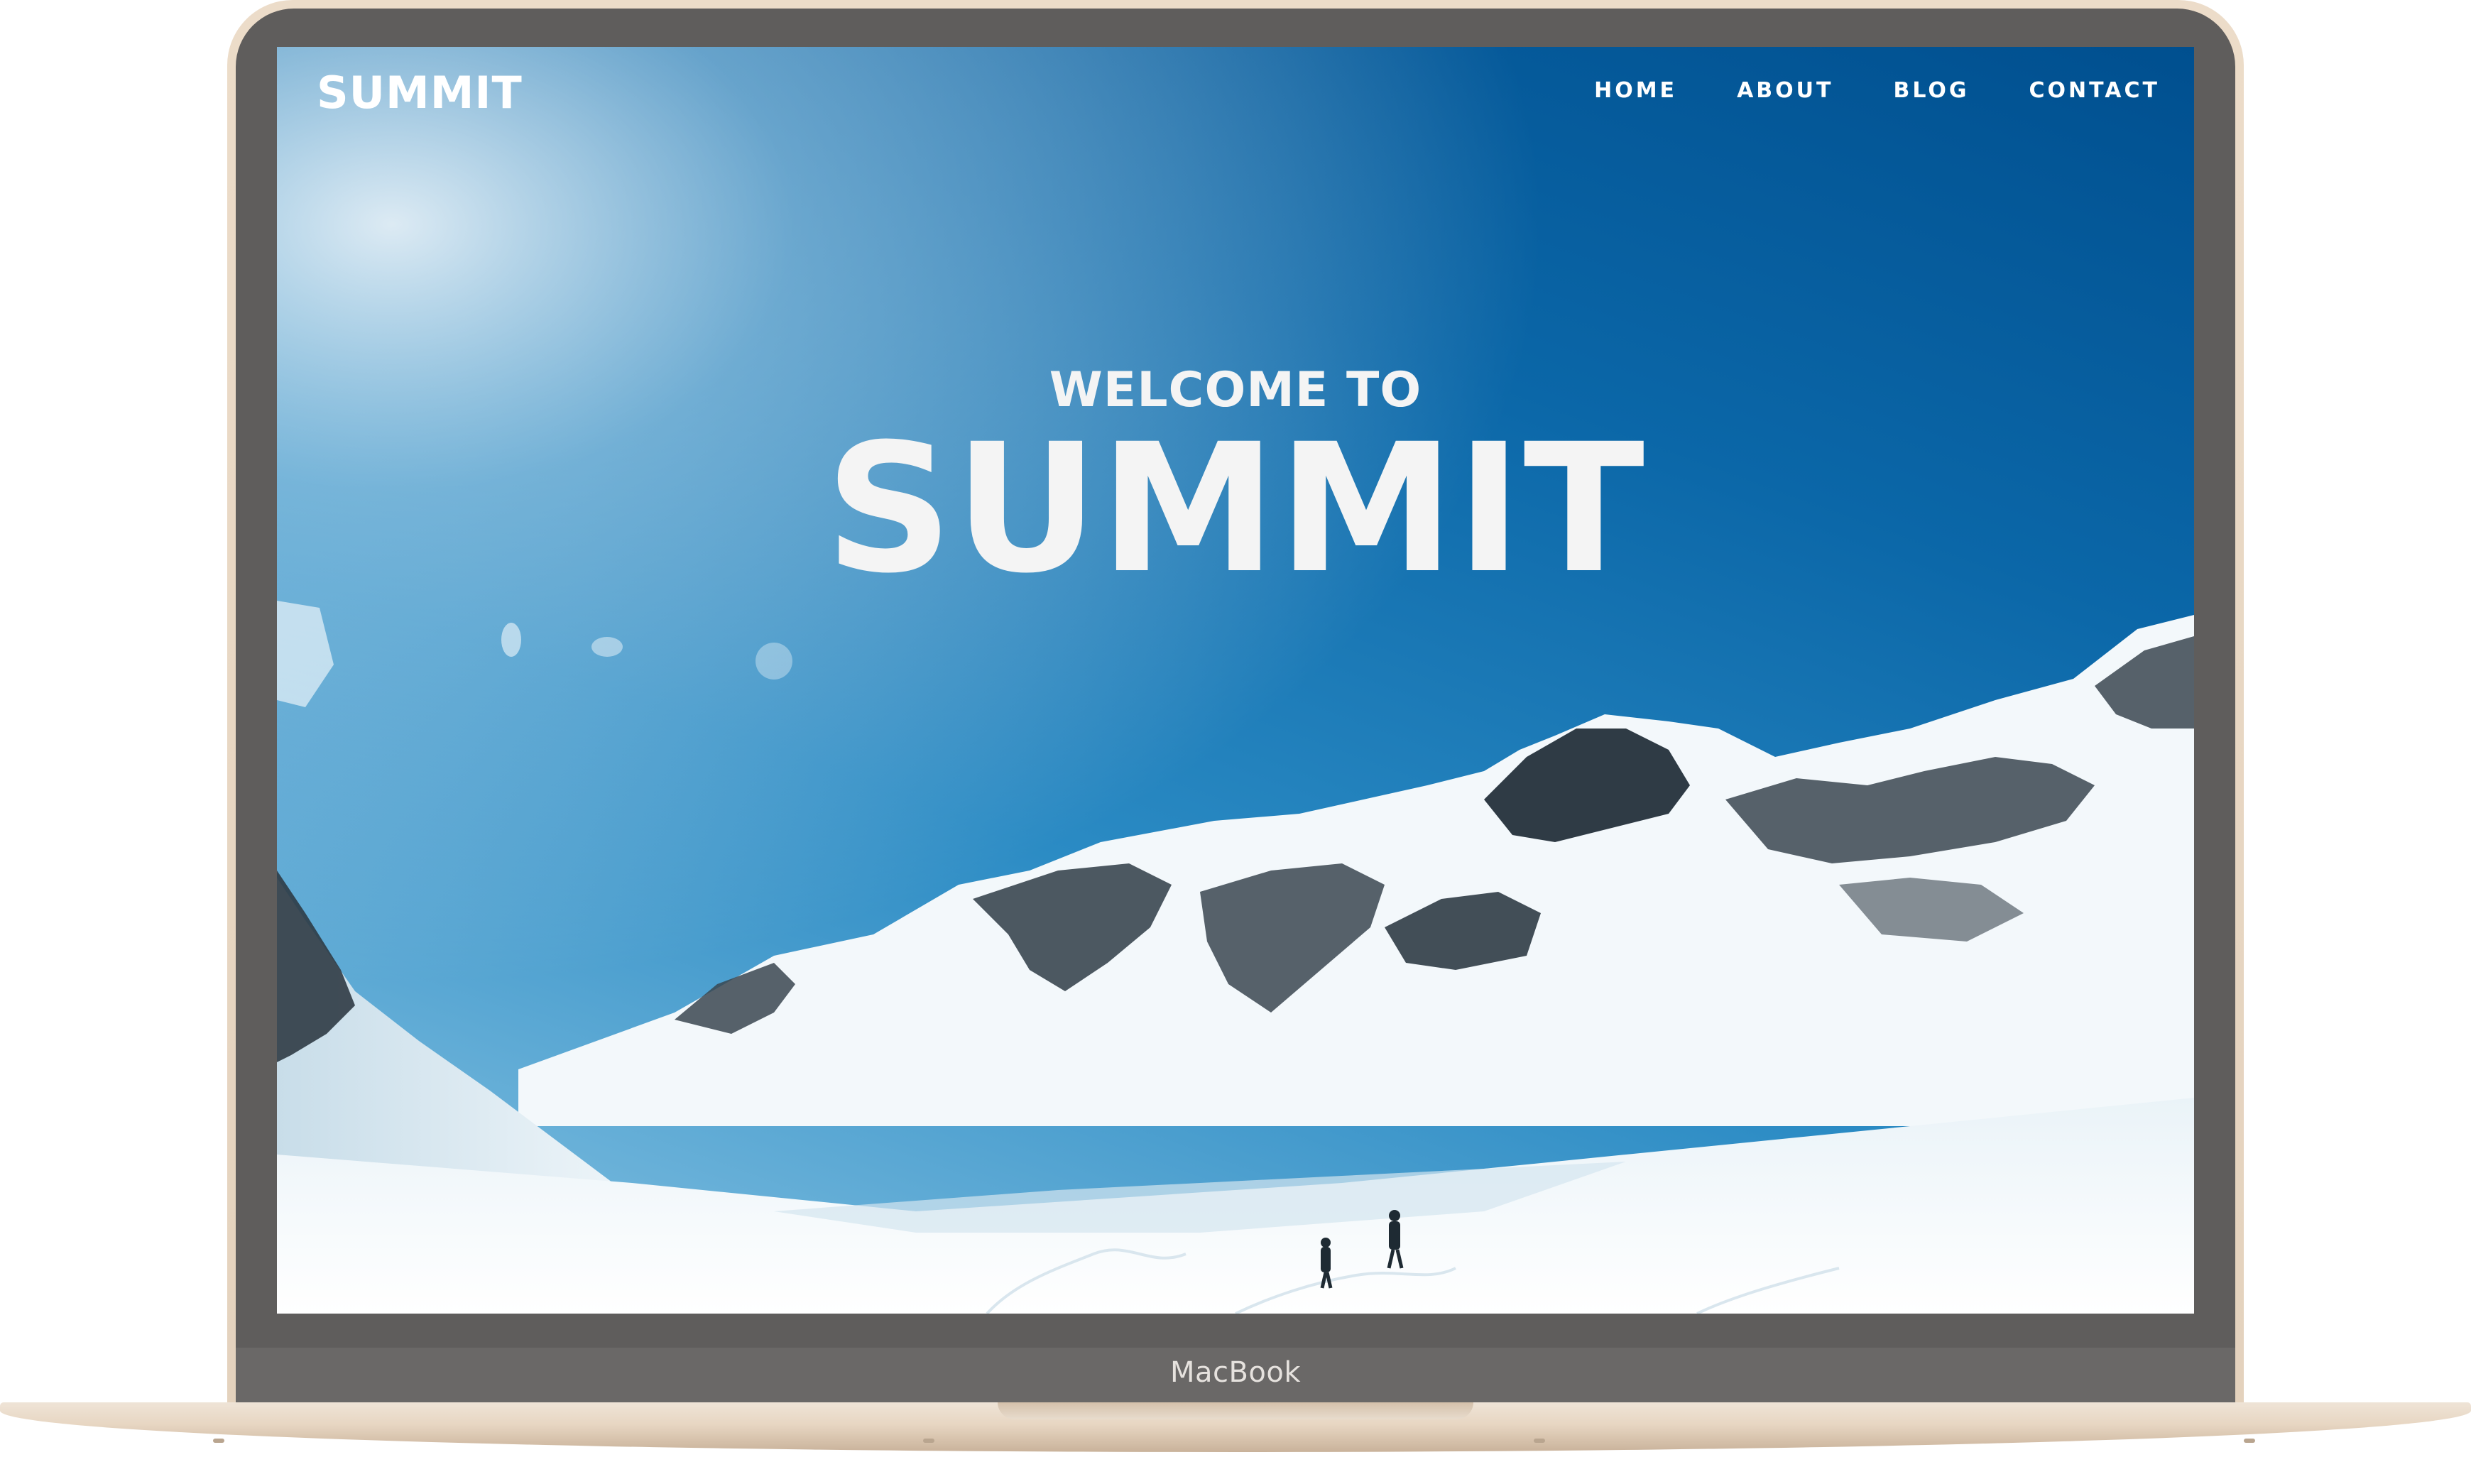 The width and height of the screenshot is (2471, 1484). What do you see at coordinates (1235, 1410) in the screenshot?
I see `laptop-hinge-notch` at bounding box center [1235, 1410].